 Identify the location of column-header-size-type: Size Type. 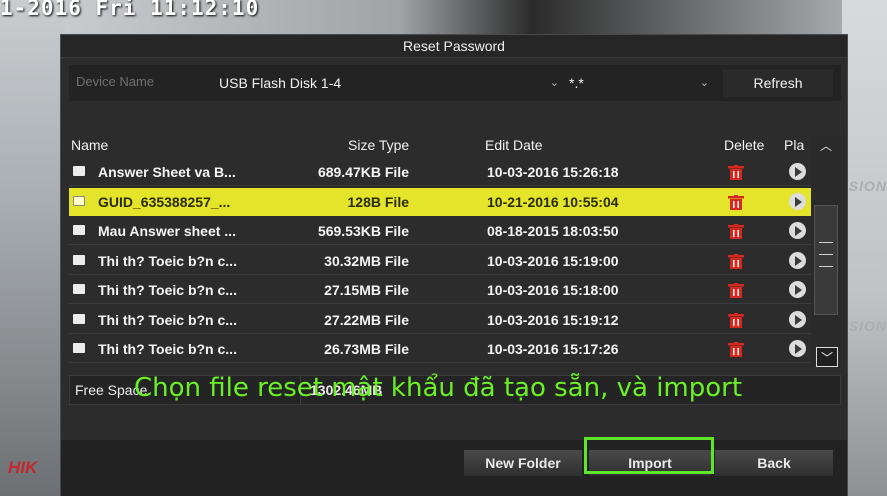
(378, 145).